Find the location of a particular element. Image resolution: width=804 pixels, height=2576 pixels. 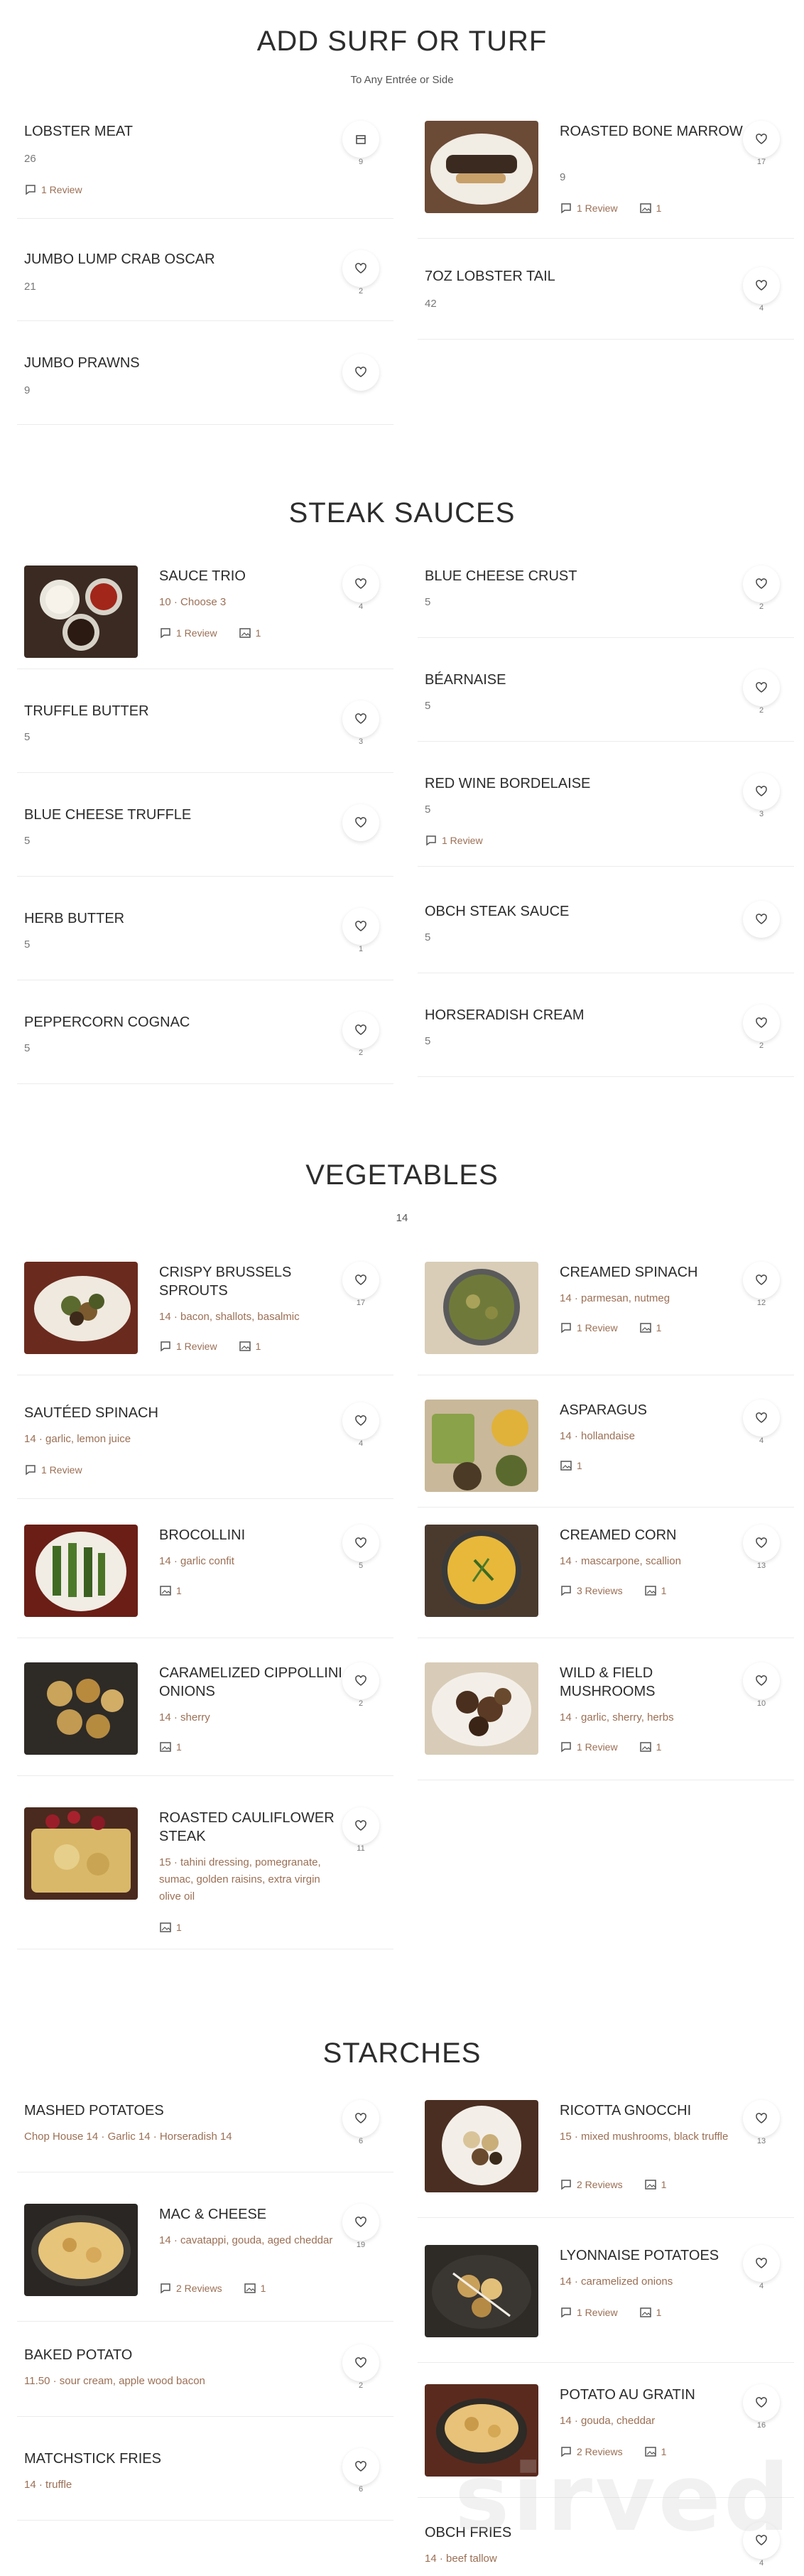

menu-item-obch-steak-sauce: OBCH STEAK SAUCE 5 is located at coordinates (606, 933).